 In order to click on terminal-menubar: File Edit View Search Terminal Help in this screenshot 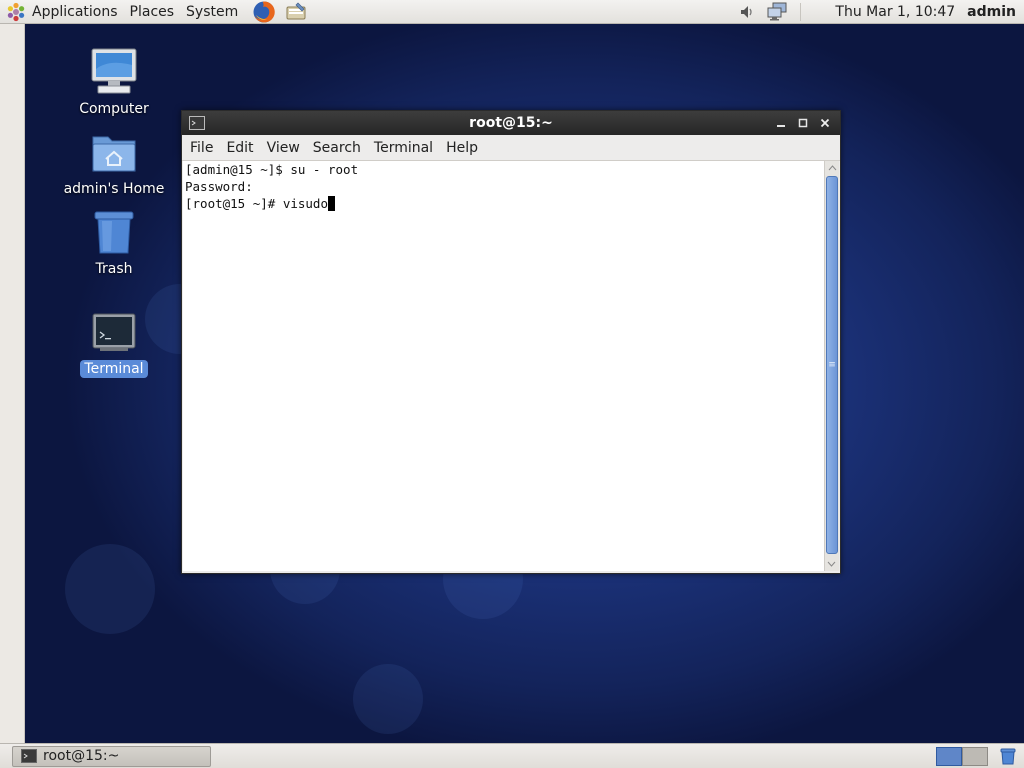, I will do `click(511, 148)`.